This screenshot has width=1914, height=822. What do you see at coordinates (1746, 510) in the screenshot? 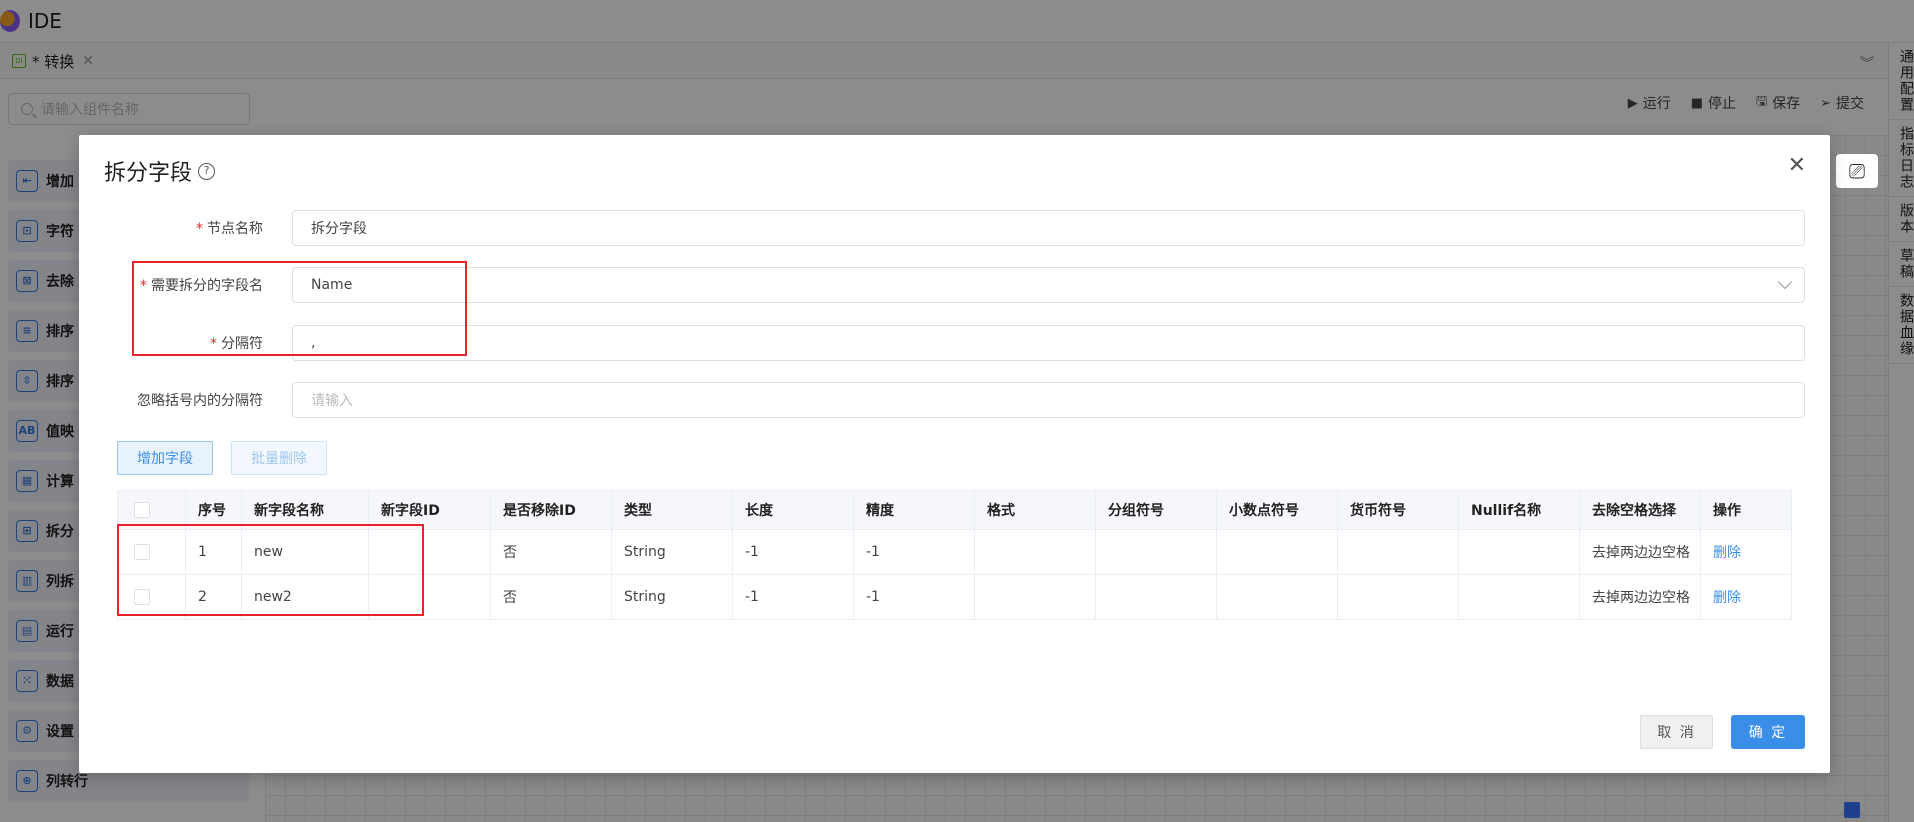
I see `col-header: 操作` at bounding box center [1746, 510].